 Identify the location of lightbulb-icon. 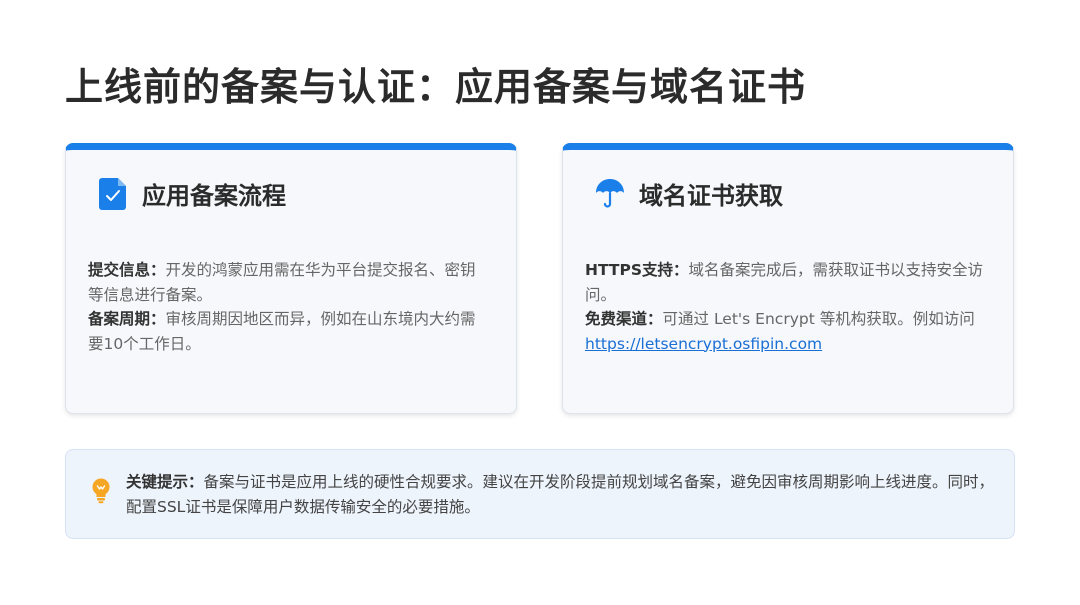
(101, 491).